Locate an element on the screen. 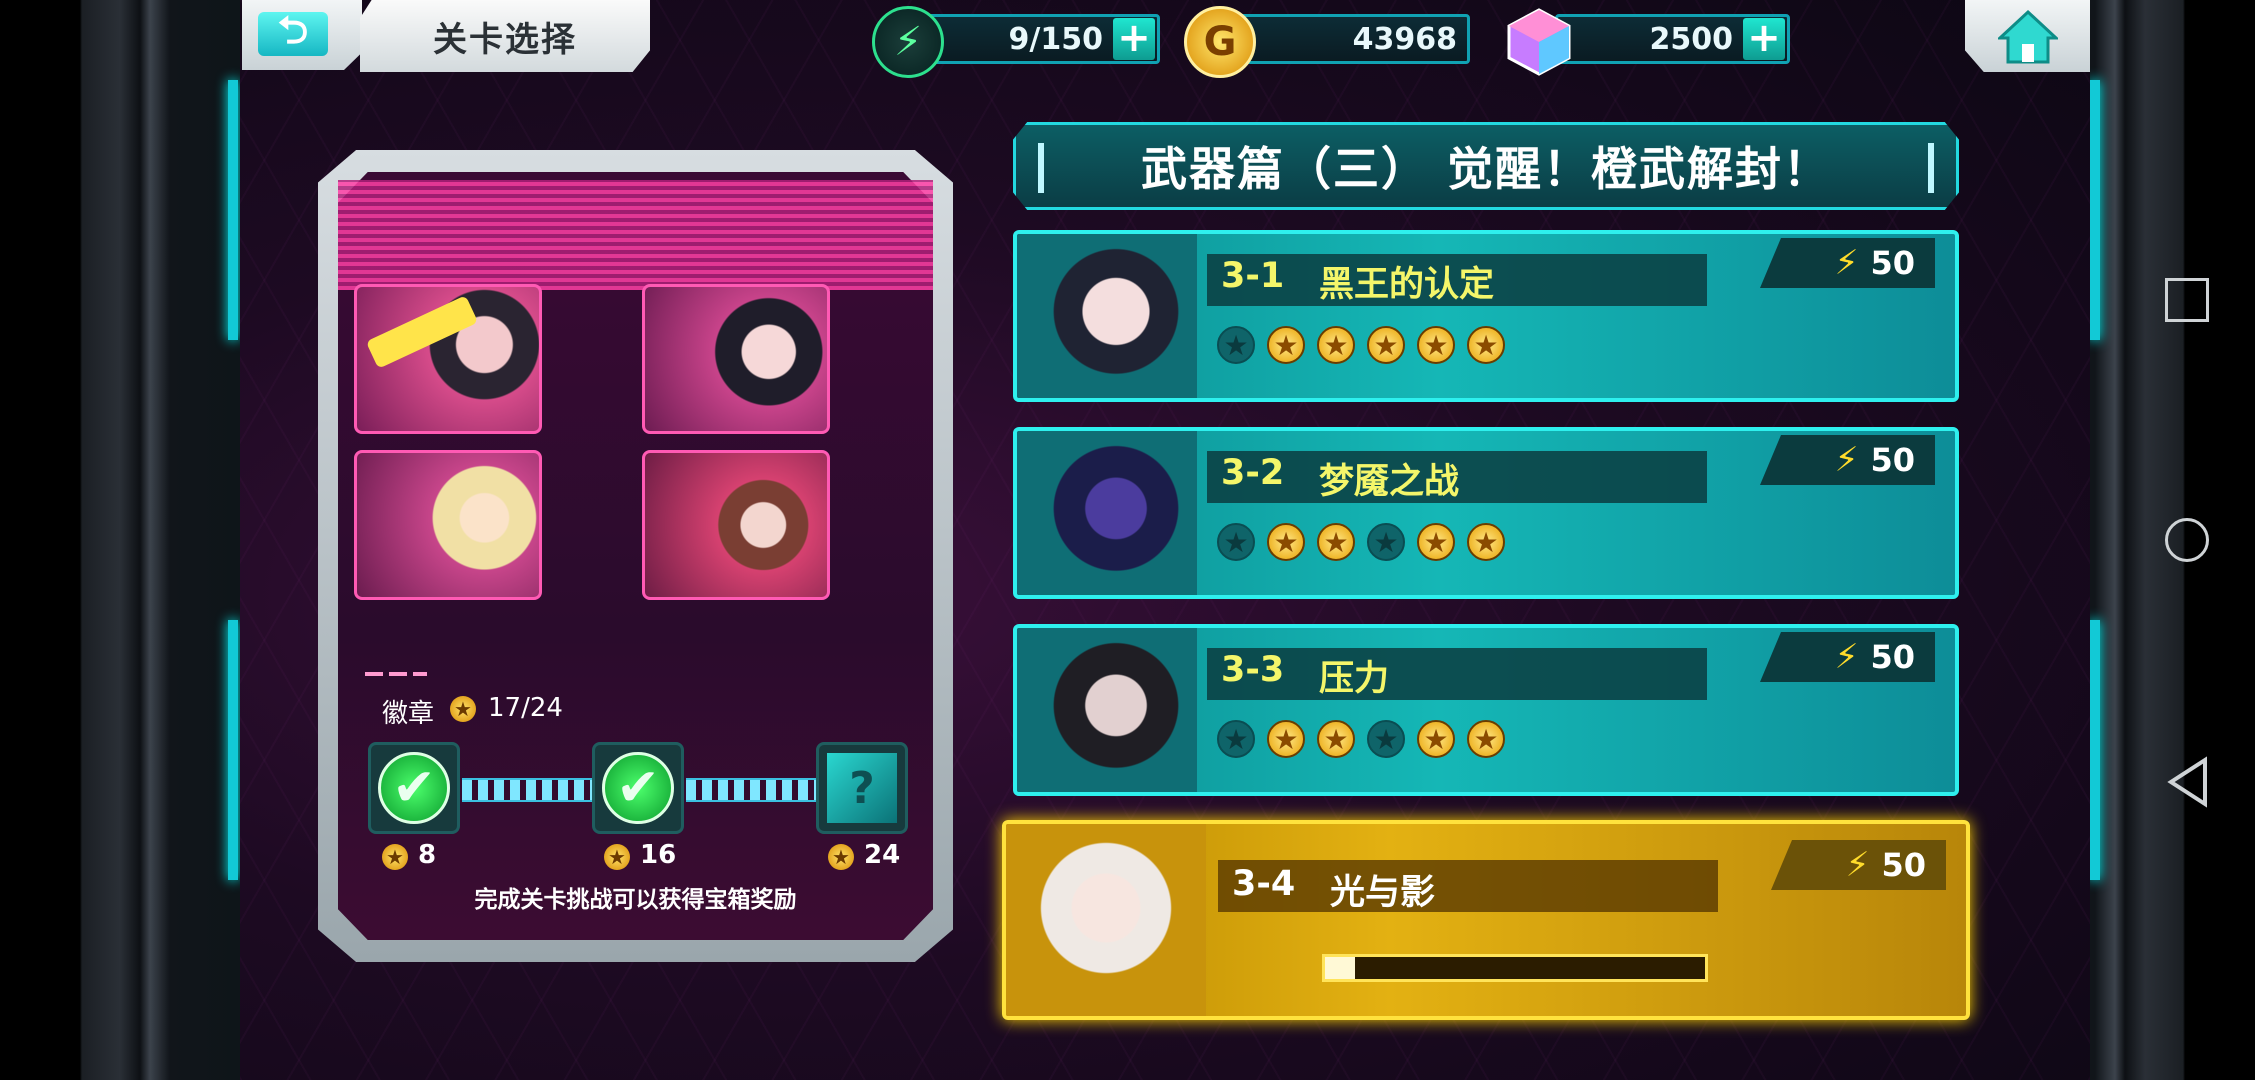 This screenshot has width=2255, height=1080. reward-chest-3: ? is located at coordinates (862, 788).